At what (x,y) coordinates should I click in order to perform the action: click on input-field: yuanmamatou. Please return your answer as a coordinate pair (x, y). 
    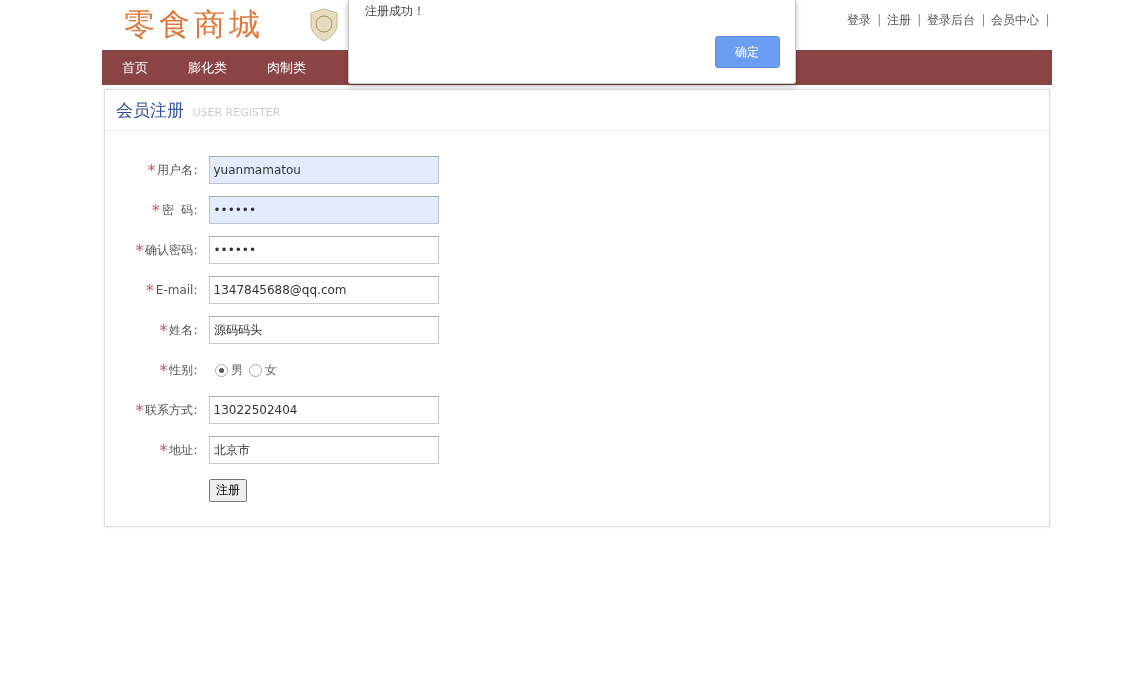
    Looking at the image, I should click on (323, 170).